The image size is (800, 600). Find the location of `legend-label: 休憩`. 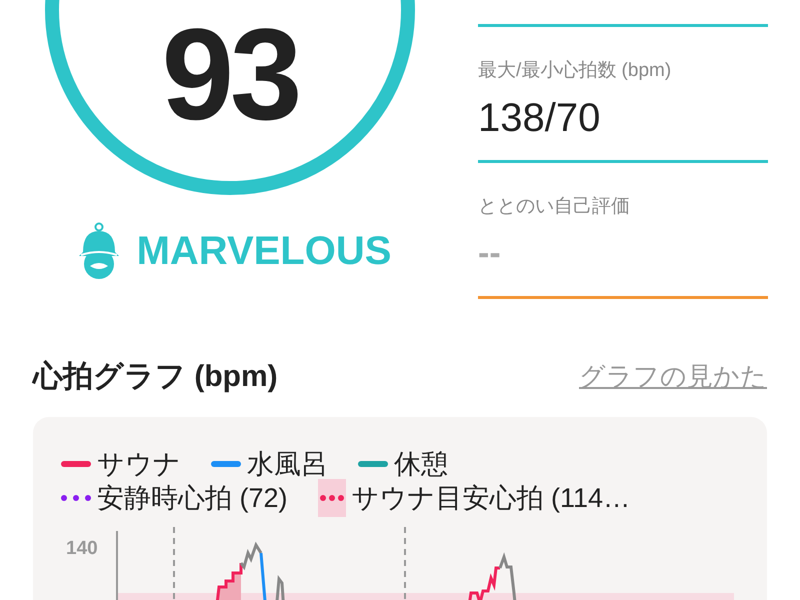

legend-label: 休憩 is located at coordinates (421, 464).